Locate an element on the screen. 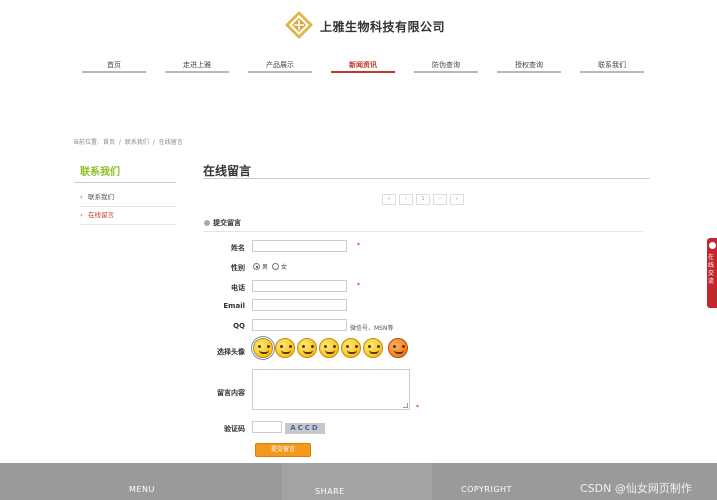 The width and height of the screenshot is (717, 500). pager-next-button: › is located at coordinates (440, 199).